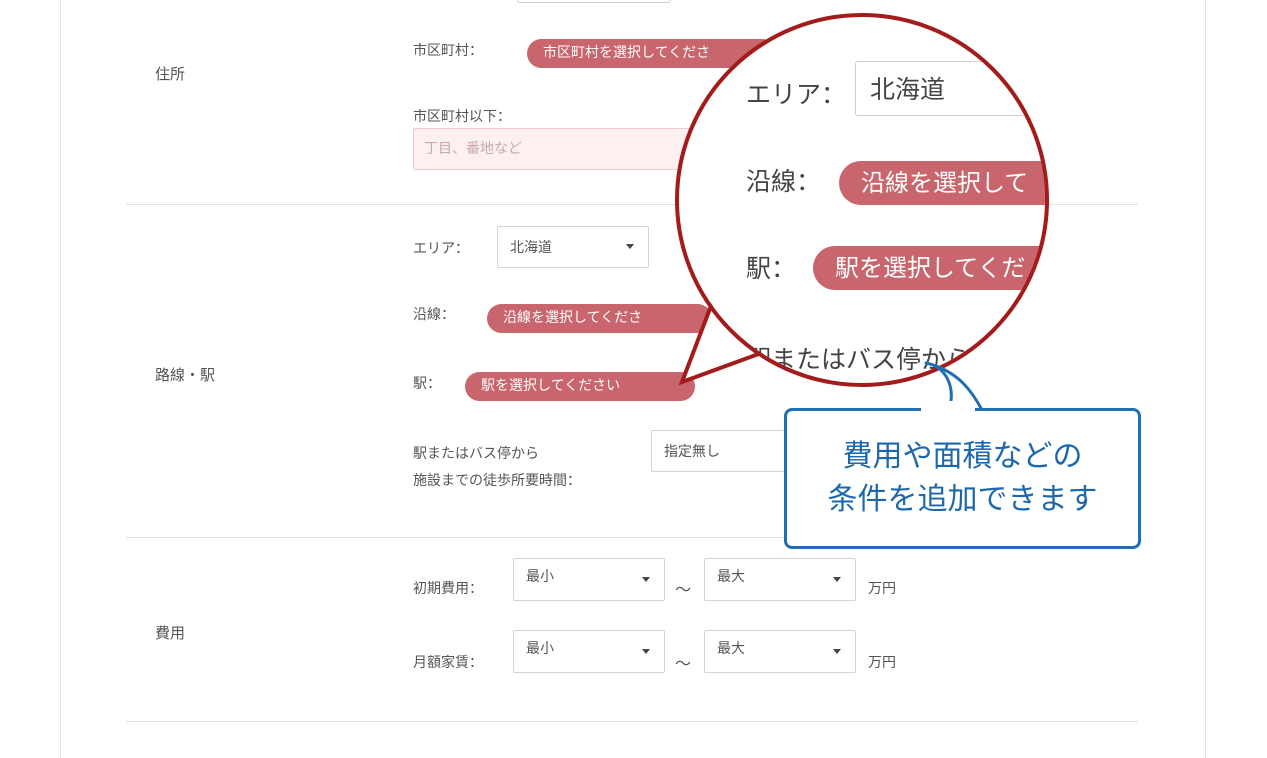 The width and height of the screenshot is (1267, 758). What do you see at coordinates (448, 51) in the screenshot?
I see `city-label: 市区町村：` at bounding box center [448, 51].